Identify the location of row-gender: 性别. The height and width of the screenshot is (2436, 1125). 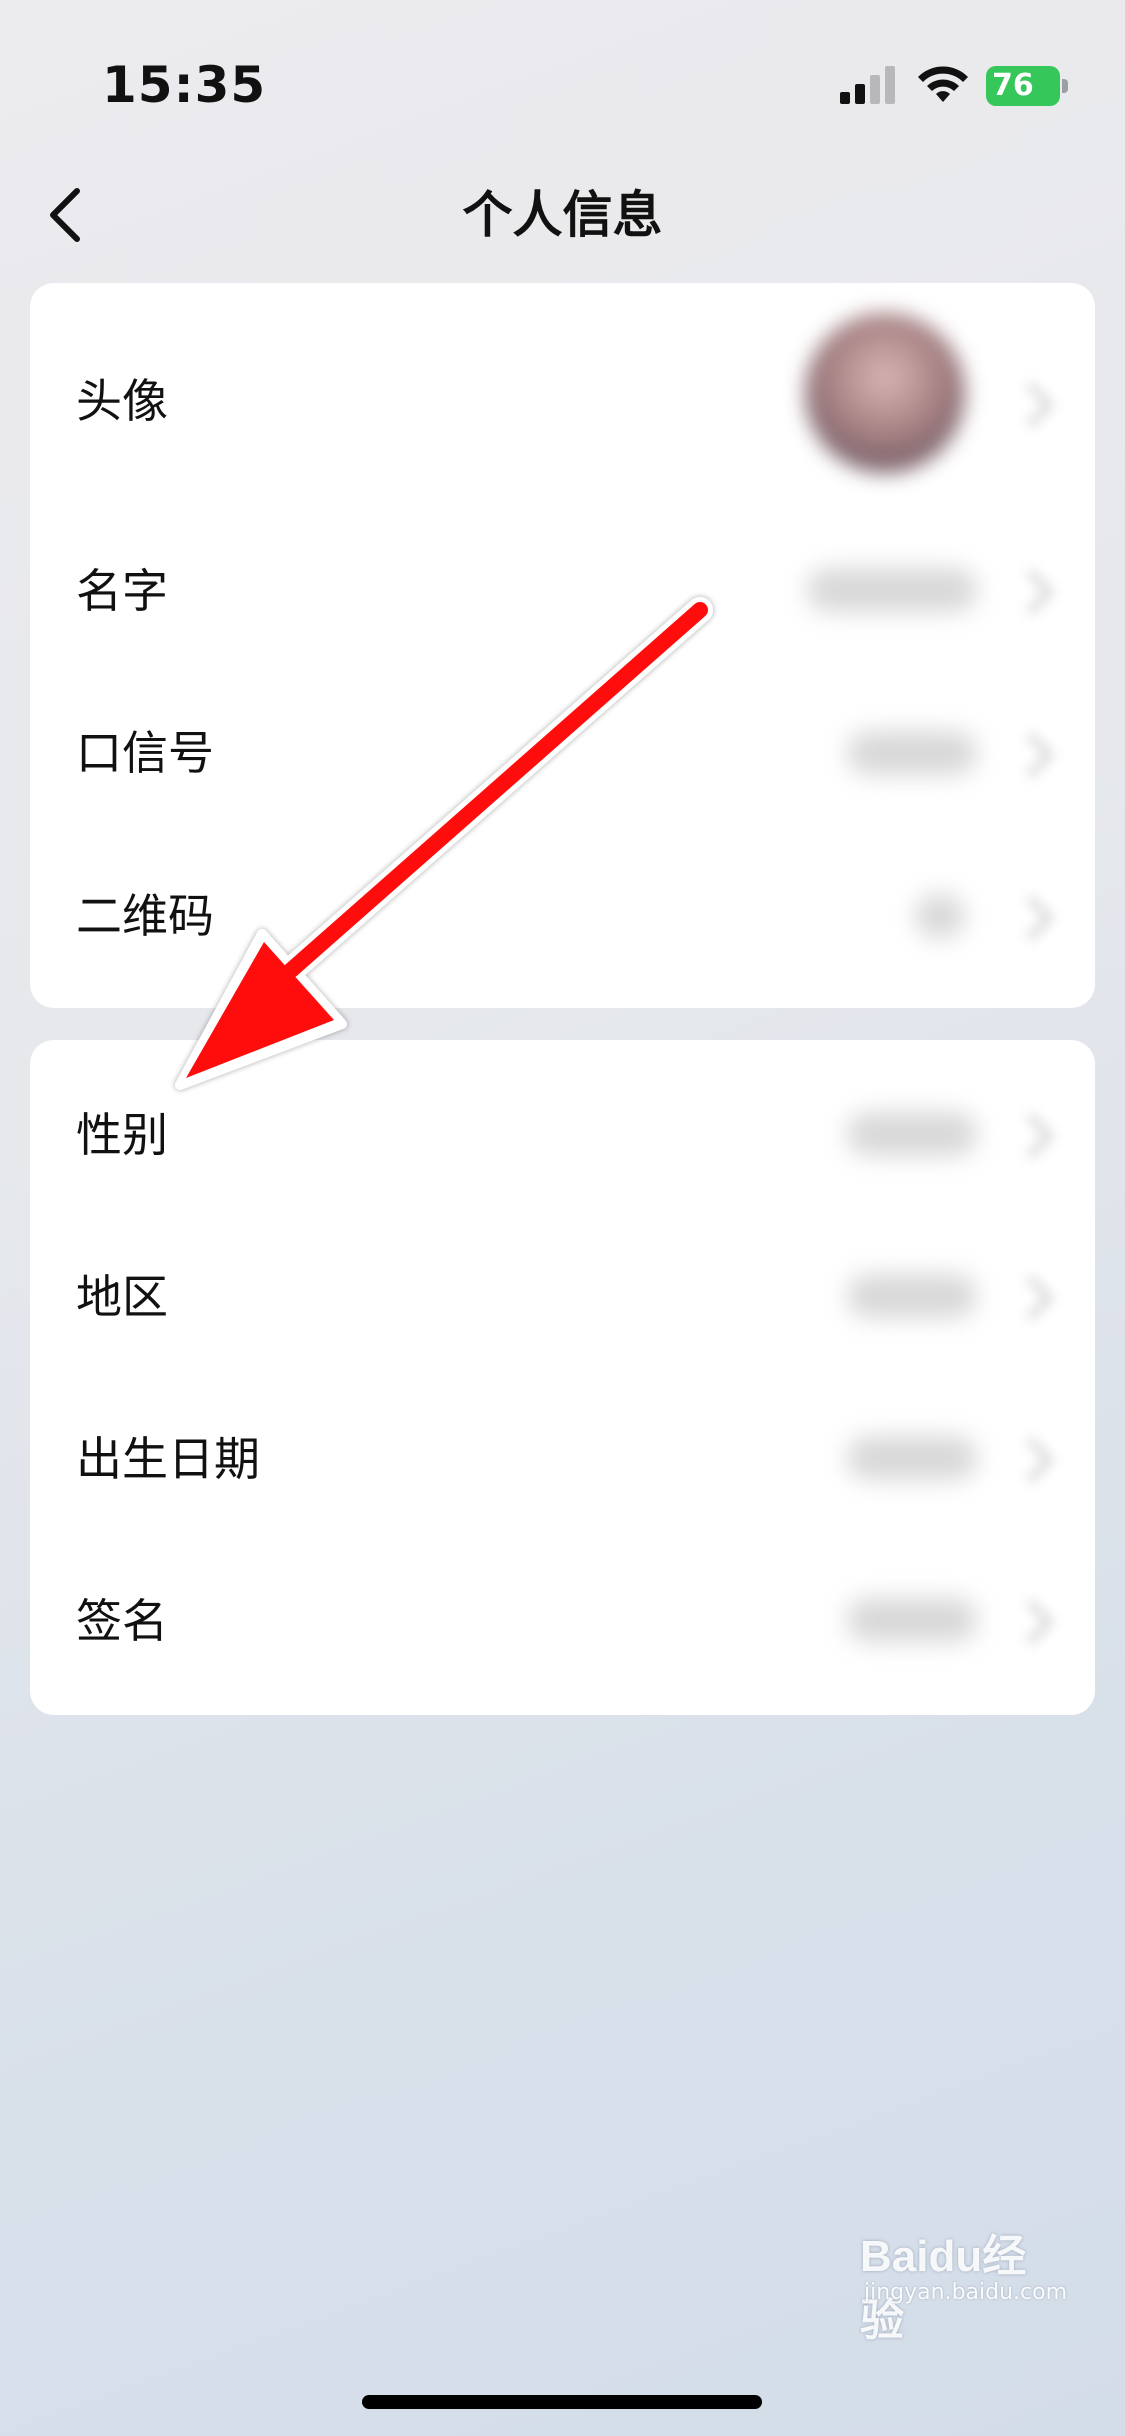
(562, 1135).